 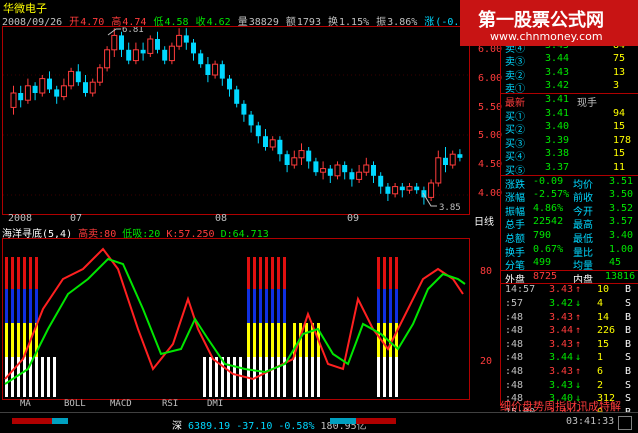 What do you see at coordinates (619, 167) in the screenshot?
I see `buy-vol: 11` at bounding box center [619, 167].